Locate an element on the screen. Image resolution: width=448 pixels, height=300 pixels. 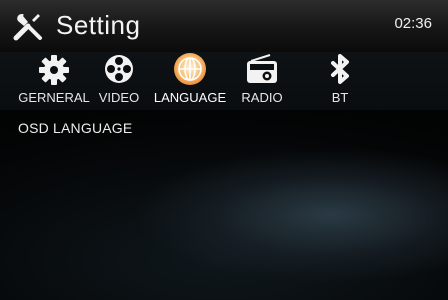
page-title: Setting is located at coordinates (98, 25).